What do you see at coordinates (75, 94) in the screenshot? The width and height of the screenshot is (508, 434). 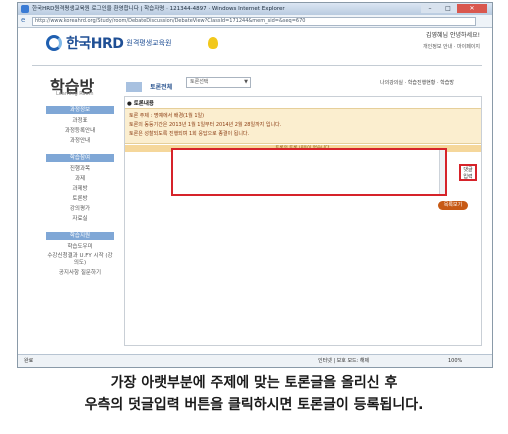 I see `sidebar-subtitle: Learning Room` at bounding box center [75, 94].